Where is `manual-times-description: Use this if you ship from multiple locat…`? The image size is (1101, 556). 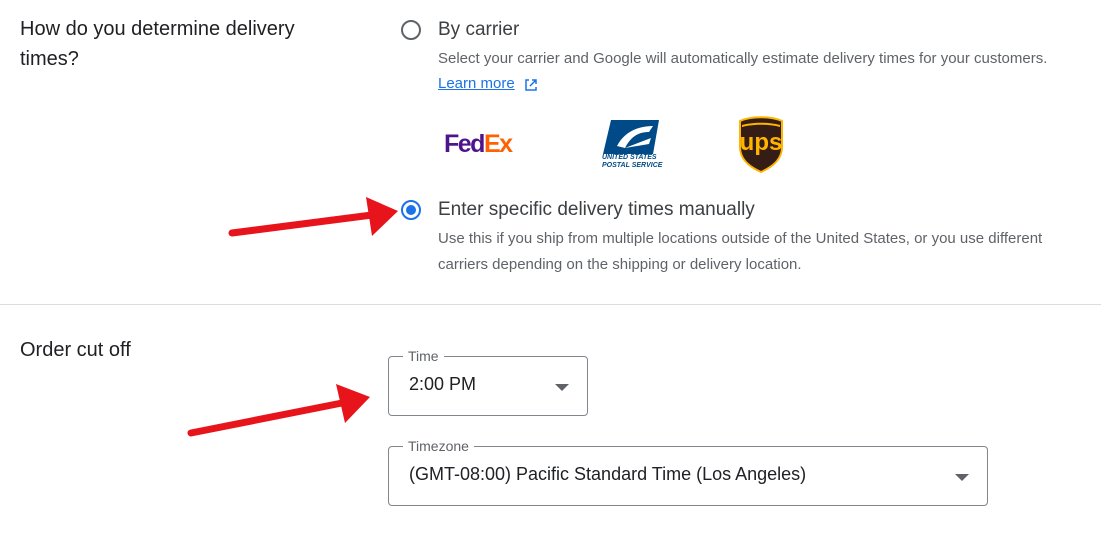 manual-times-description: Use this if you ship from multiple locat… is located at coordinates (740, 251).